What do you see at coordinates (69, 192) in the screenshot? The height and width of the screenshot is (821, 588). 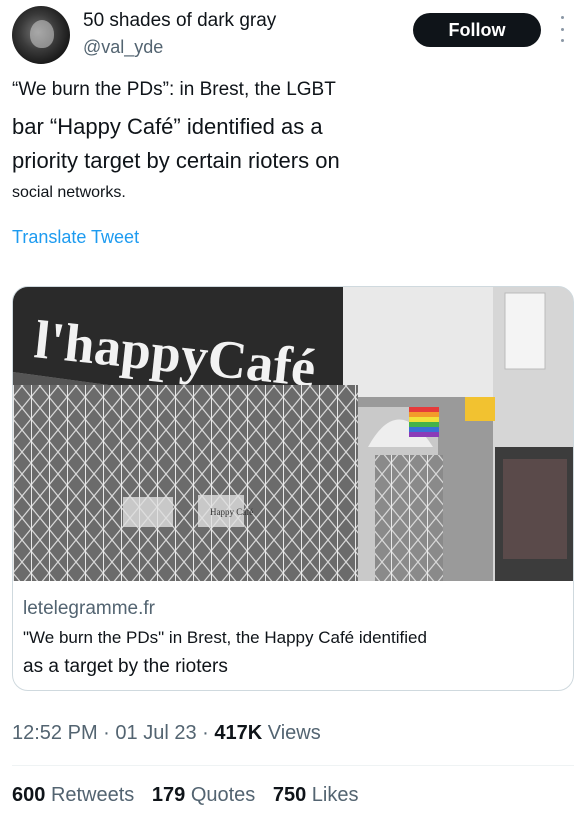 I see `tweet-text-line: social networks.` at bounding box center [69, 192].